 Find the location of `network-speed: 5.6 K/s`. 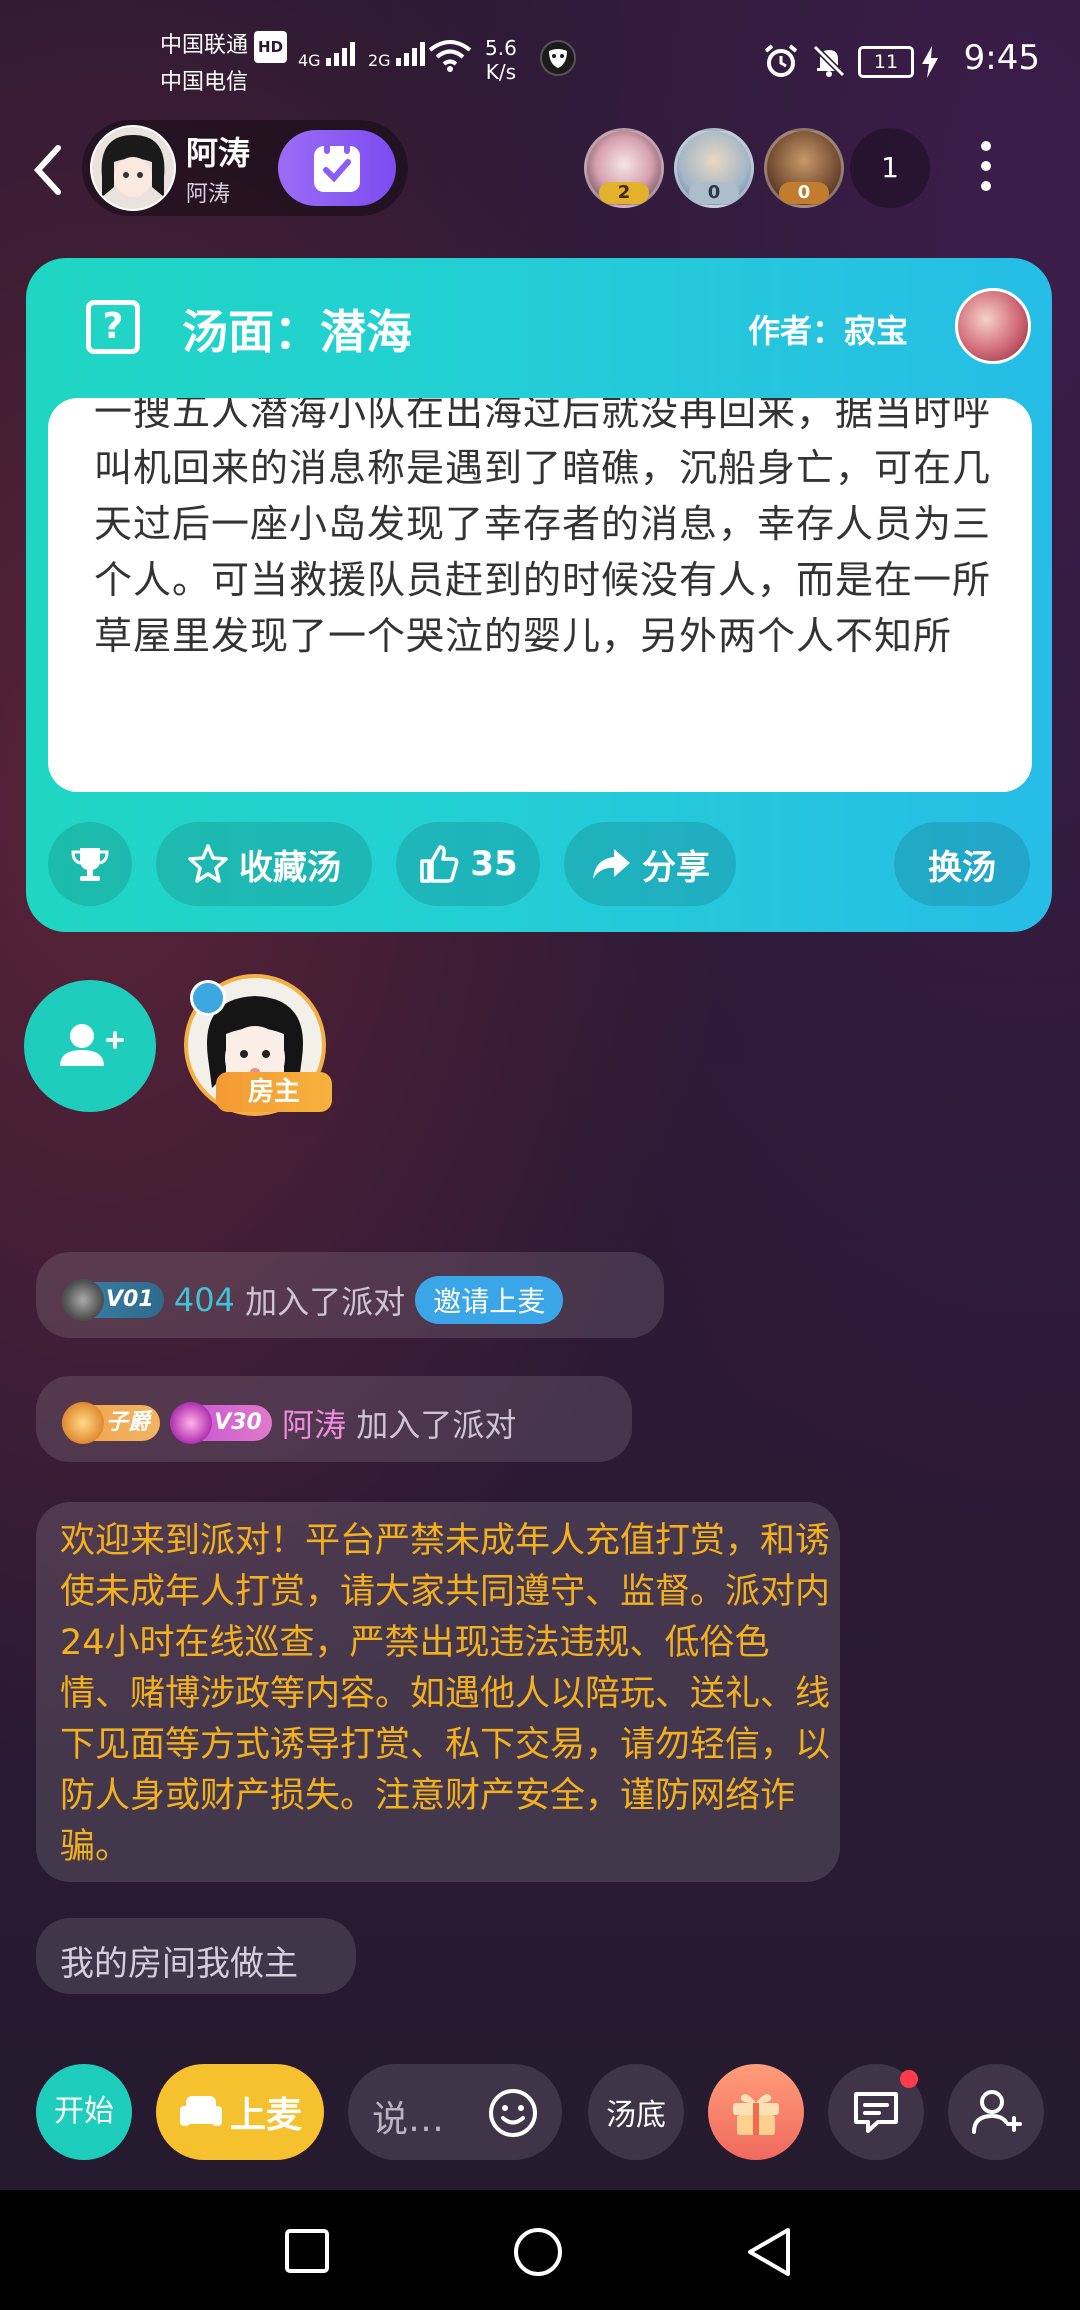

network-speed: 5.6 K/s is located at coordinates (501, 60).